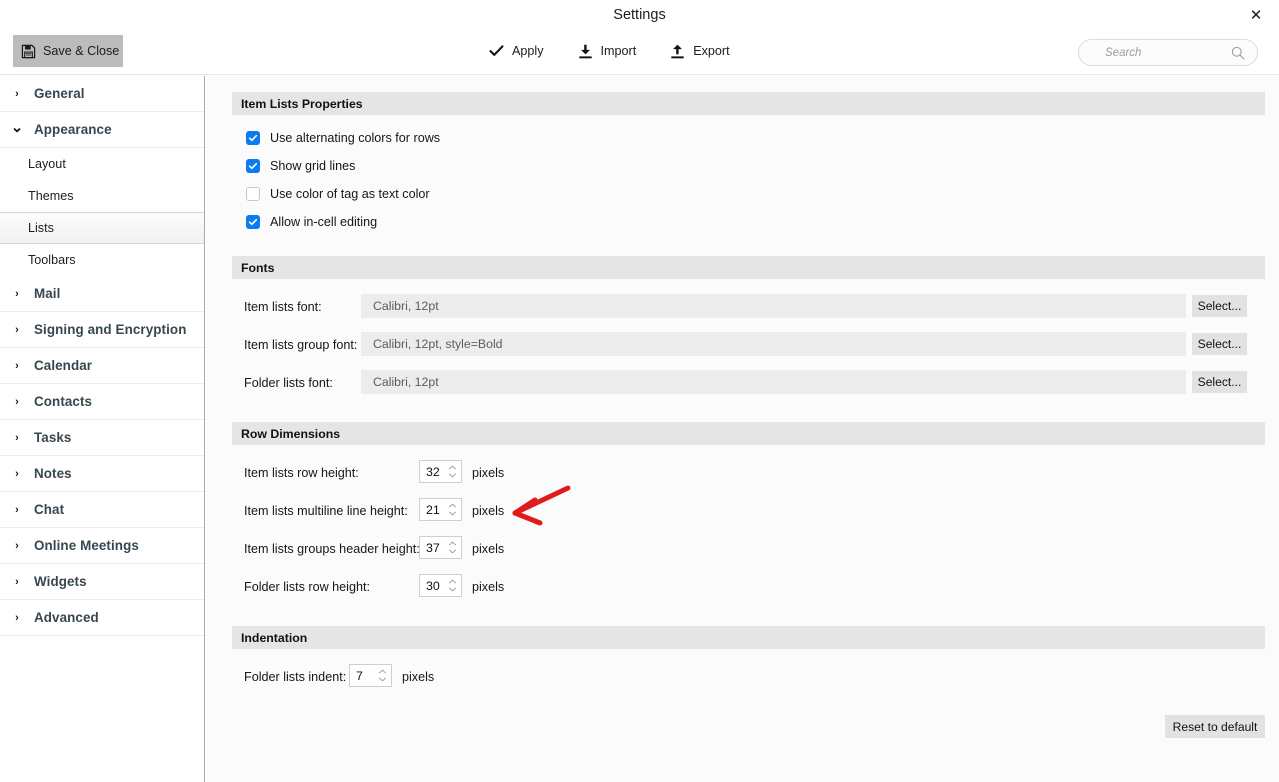  Describe the element at coordinates (433, 472) in the screenshot. I see `spinner-value: 32` at that location.